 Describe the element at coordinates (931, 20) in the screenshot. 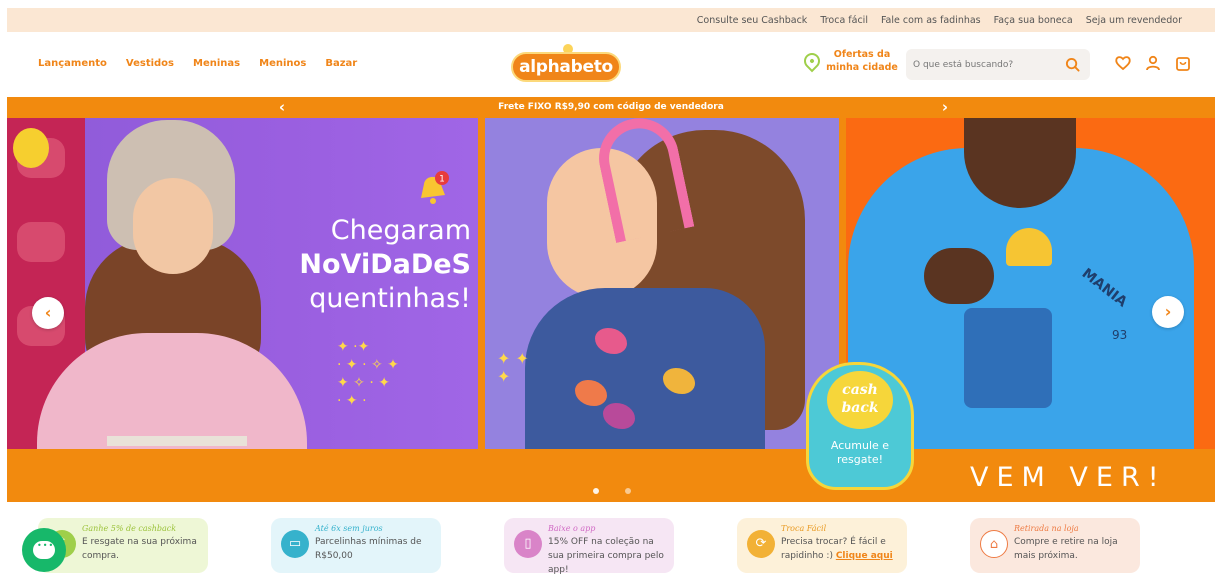

I see `topbar-link-fadinhas: Fale com as fadinhas` at that location.